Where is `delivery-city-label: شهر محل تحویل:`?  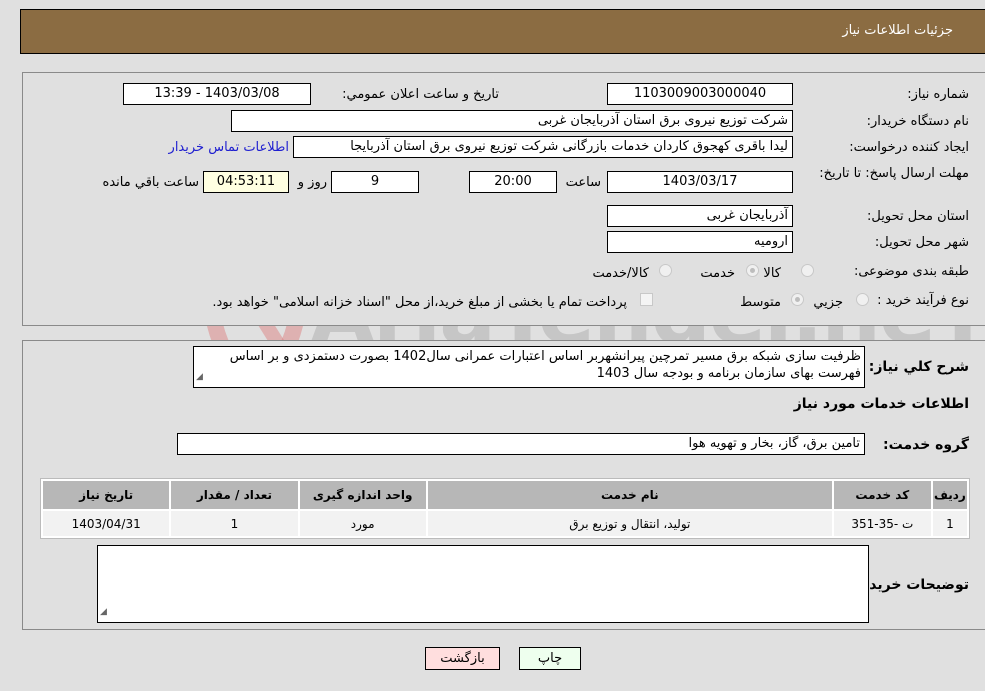
delivery-city-label: شهر محل تحویل: is located at coordinates (921, 242).